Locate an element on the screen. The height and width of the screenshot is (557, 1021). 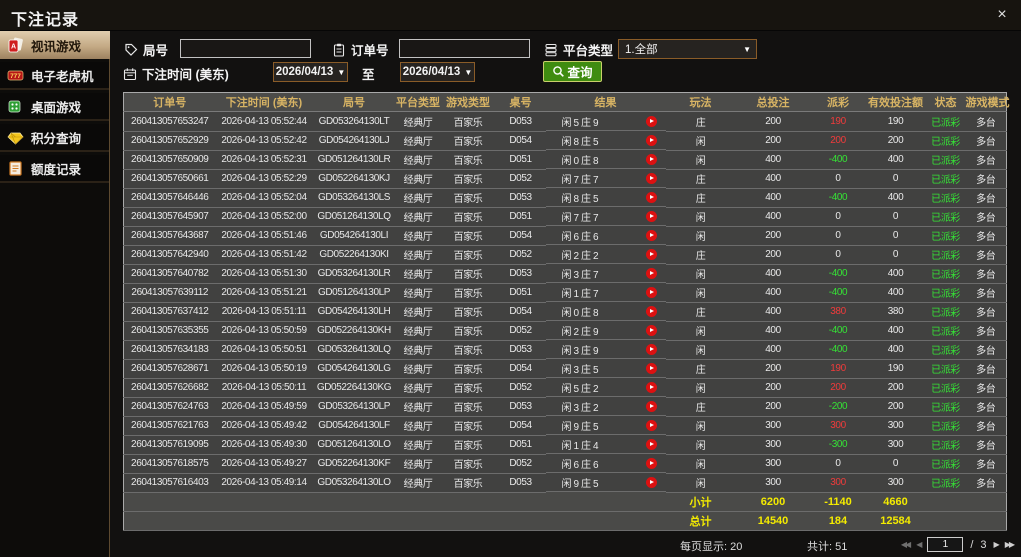
playing-cards-icon: A is located at coordinates (15, 44).